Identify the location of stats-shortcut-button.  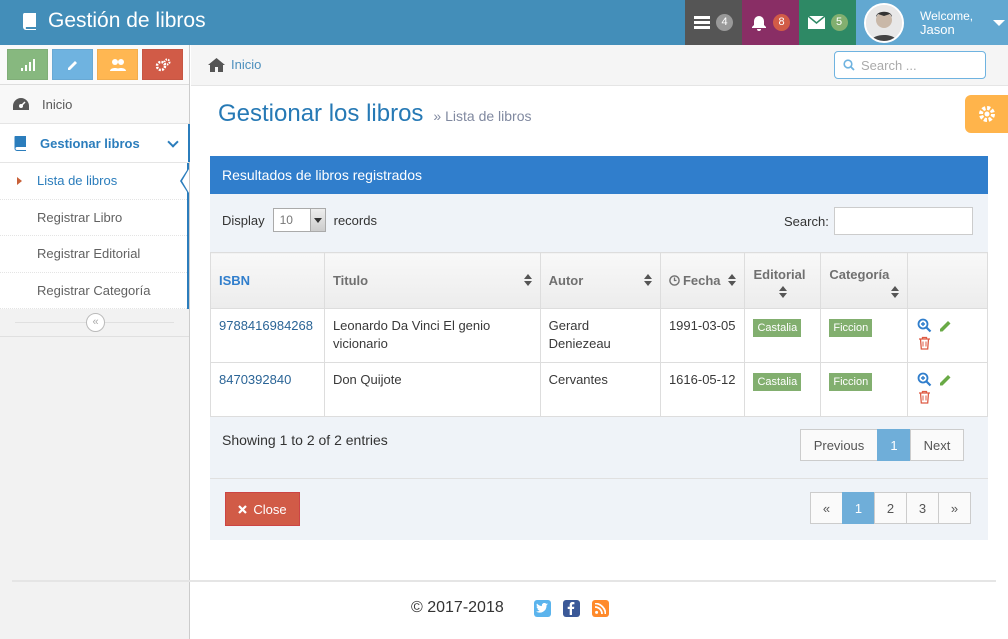
(27, 64).